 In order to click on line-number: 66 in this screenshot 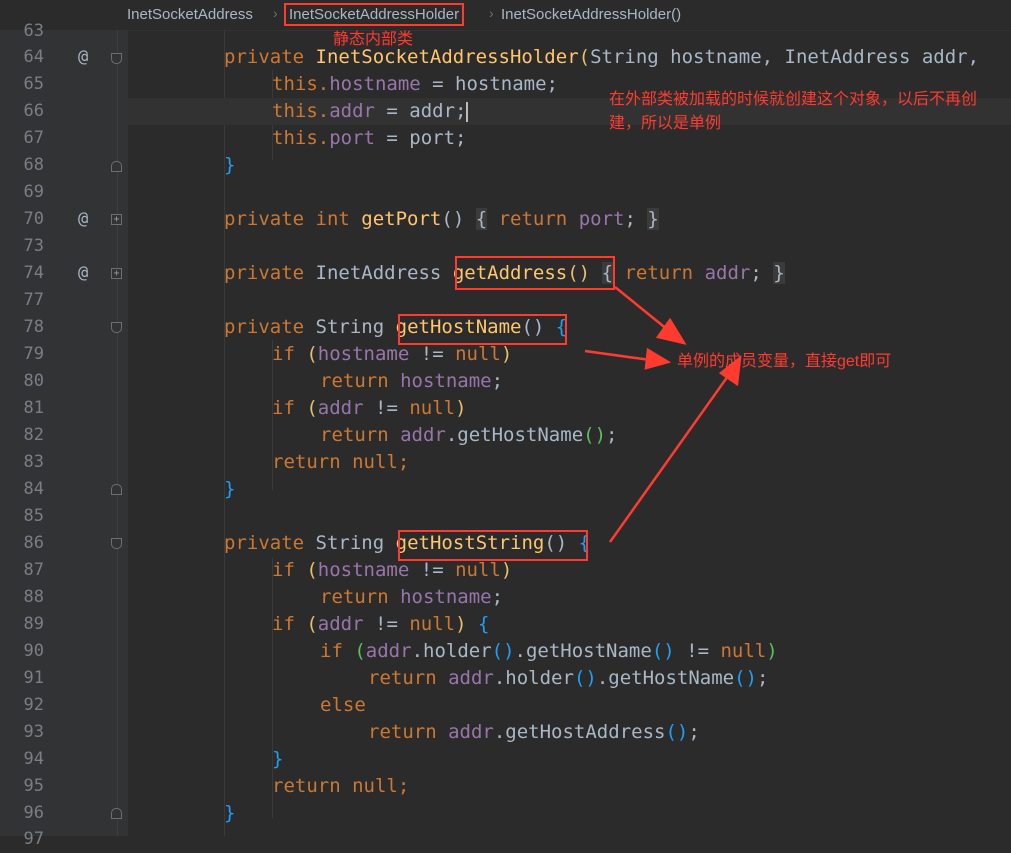, I will do `click(33, 111)`.